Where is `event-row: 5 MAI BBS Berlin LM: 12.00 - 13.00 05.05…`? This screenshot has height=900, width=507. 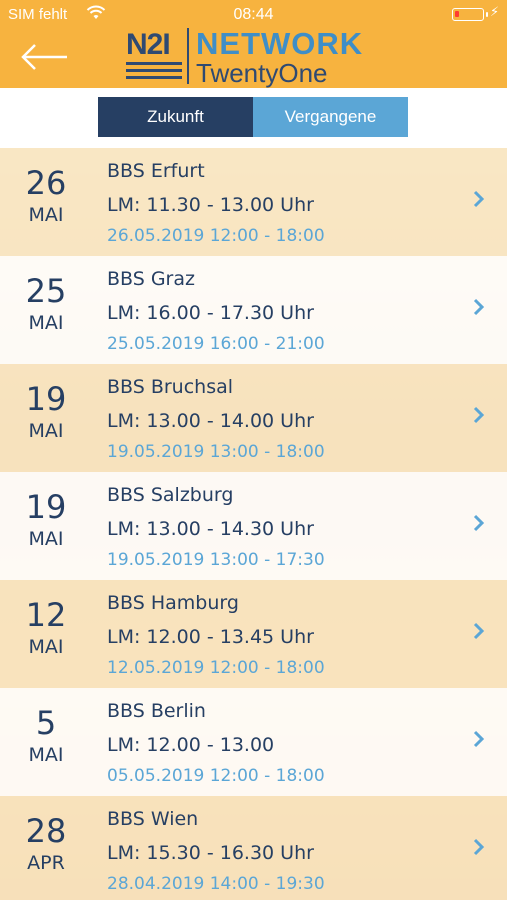 event-row: 5 MAI BBS Berlin LM: 12.00 - 13.00 05.05… is located at coordinates (253, 742).